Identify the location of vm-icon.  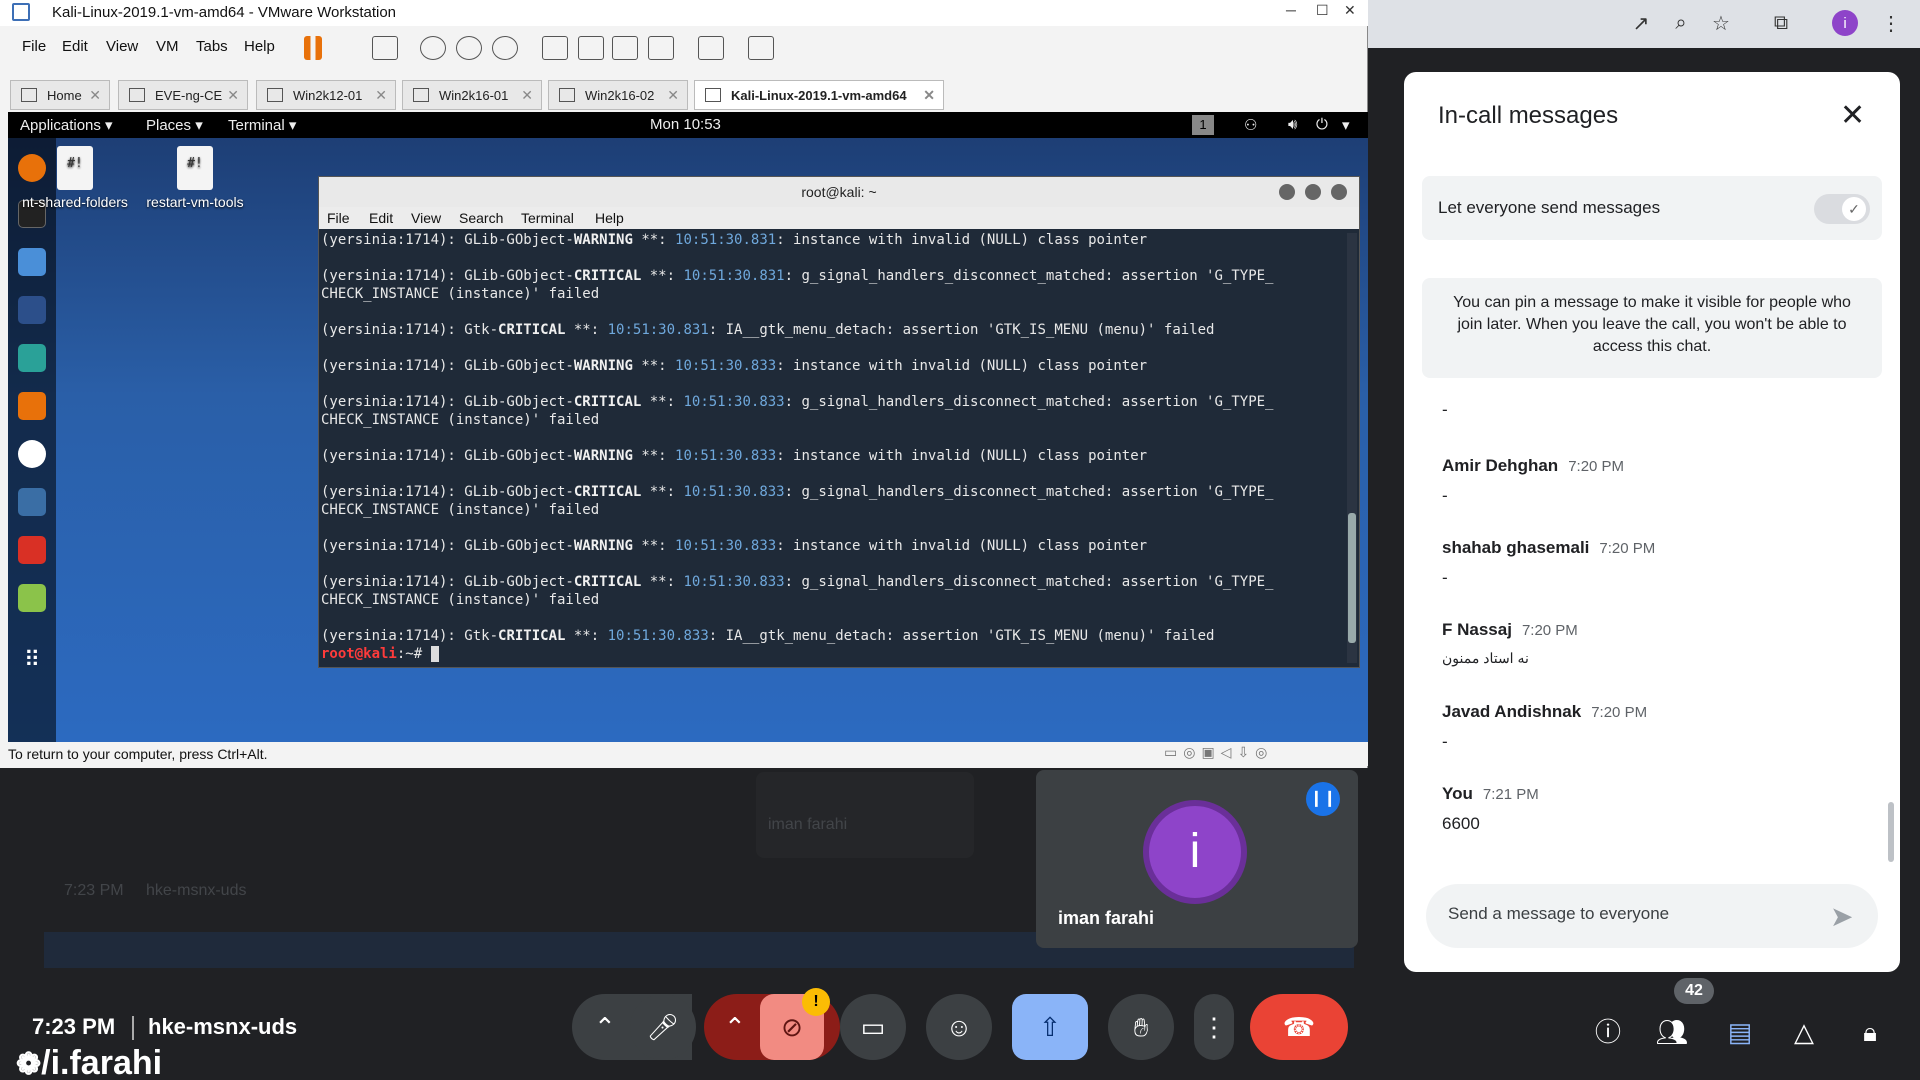
(275, 95).